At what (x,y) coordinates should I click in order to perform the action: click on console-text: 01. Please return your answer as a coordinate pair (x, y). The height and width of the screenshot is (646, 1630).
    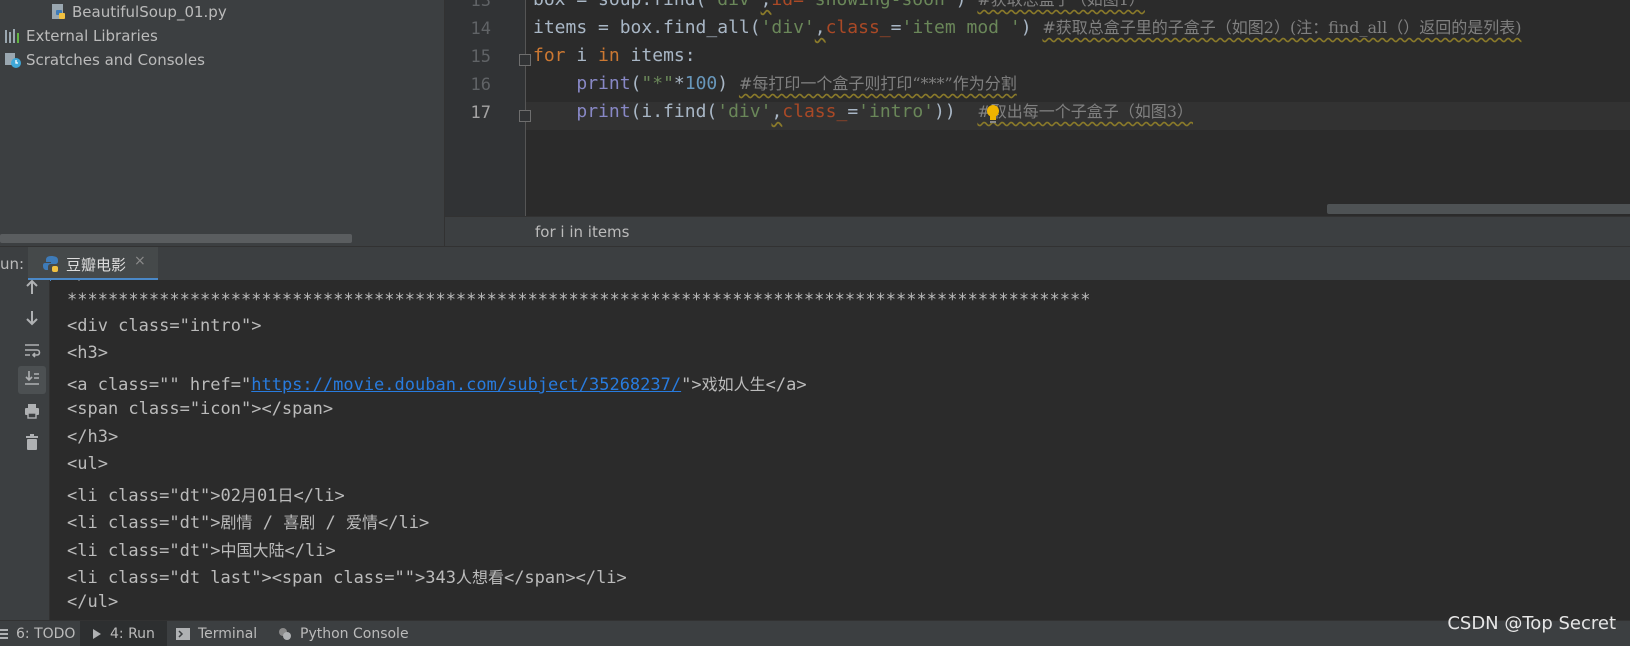
    Looking at the image, I should click on (267, 496).